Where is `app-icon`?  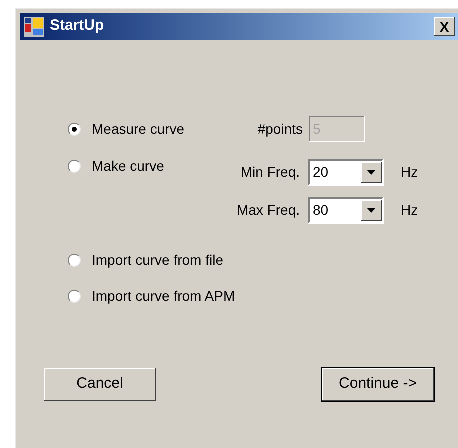 app-icon is located at coordinates (34, 26).